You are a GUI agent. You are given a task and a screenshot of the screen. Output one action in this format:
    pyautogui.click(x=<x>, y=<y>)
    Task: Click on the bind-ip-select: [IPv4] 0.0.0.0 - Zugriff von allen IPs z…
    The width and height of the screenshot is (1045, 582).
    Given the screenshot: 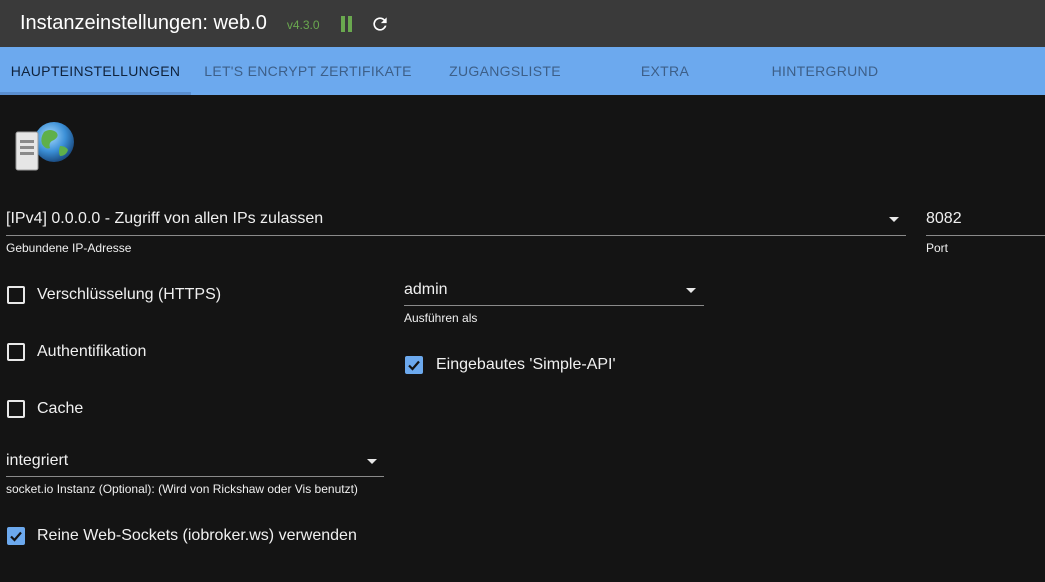 What is the action you would take?
    pyautogui.click(x=164, y=219)
    